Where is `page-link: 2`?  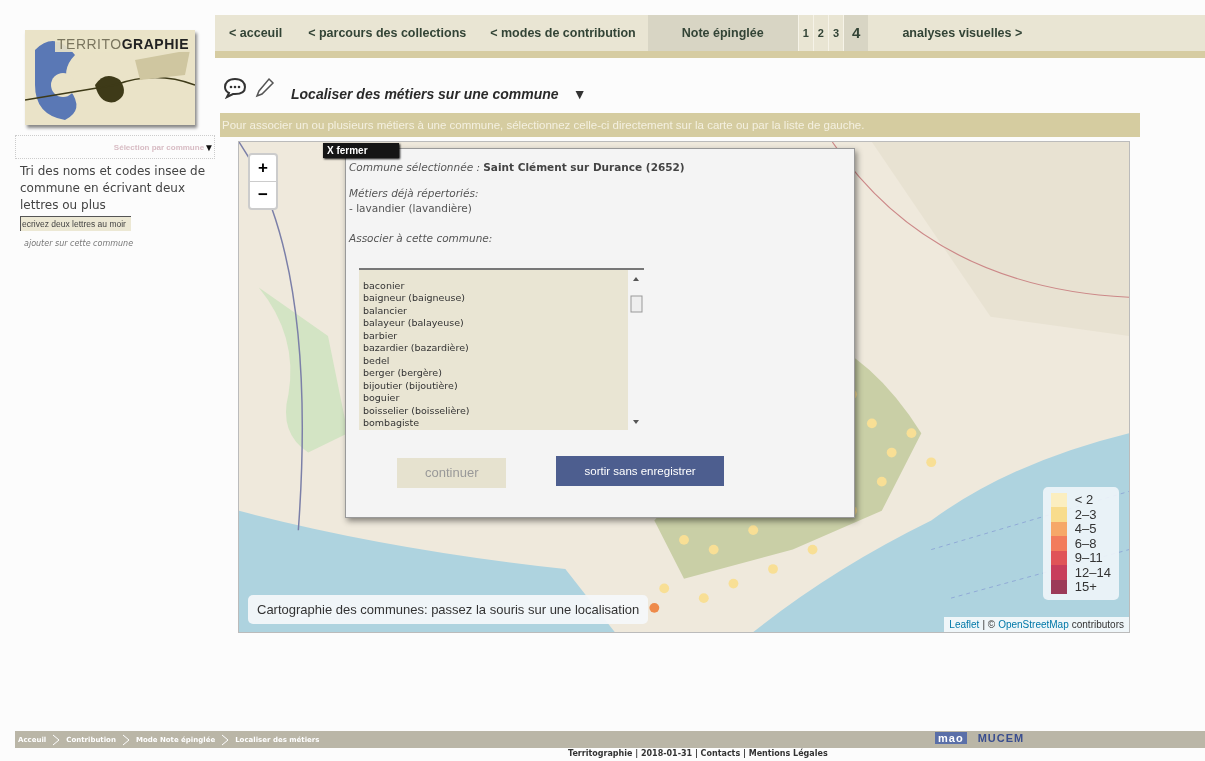 page-link: 2 is located at coordinates (820, 33).